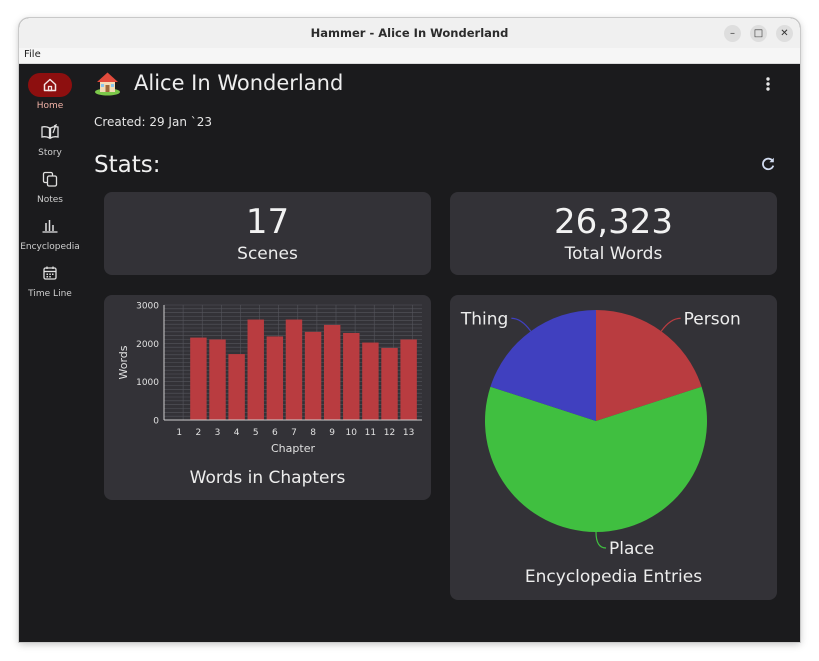 This screenshot has width=819, height=661. I want to click on encyclopedia-chart-title: Encyclopedia Entries, so click(613, 577).